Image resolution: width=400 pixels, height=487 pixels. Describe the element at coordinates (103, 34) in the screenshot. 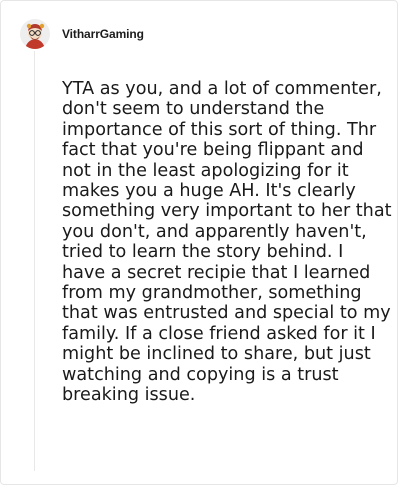

I see `username: VitharrGaming` at that location.